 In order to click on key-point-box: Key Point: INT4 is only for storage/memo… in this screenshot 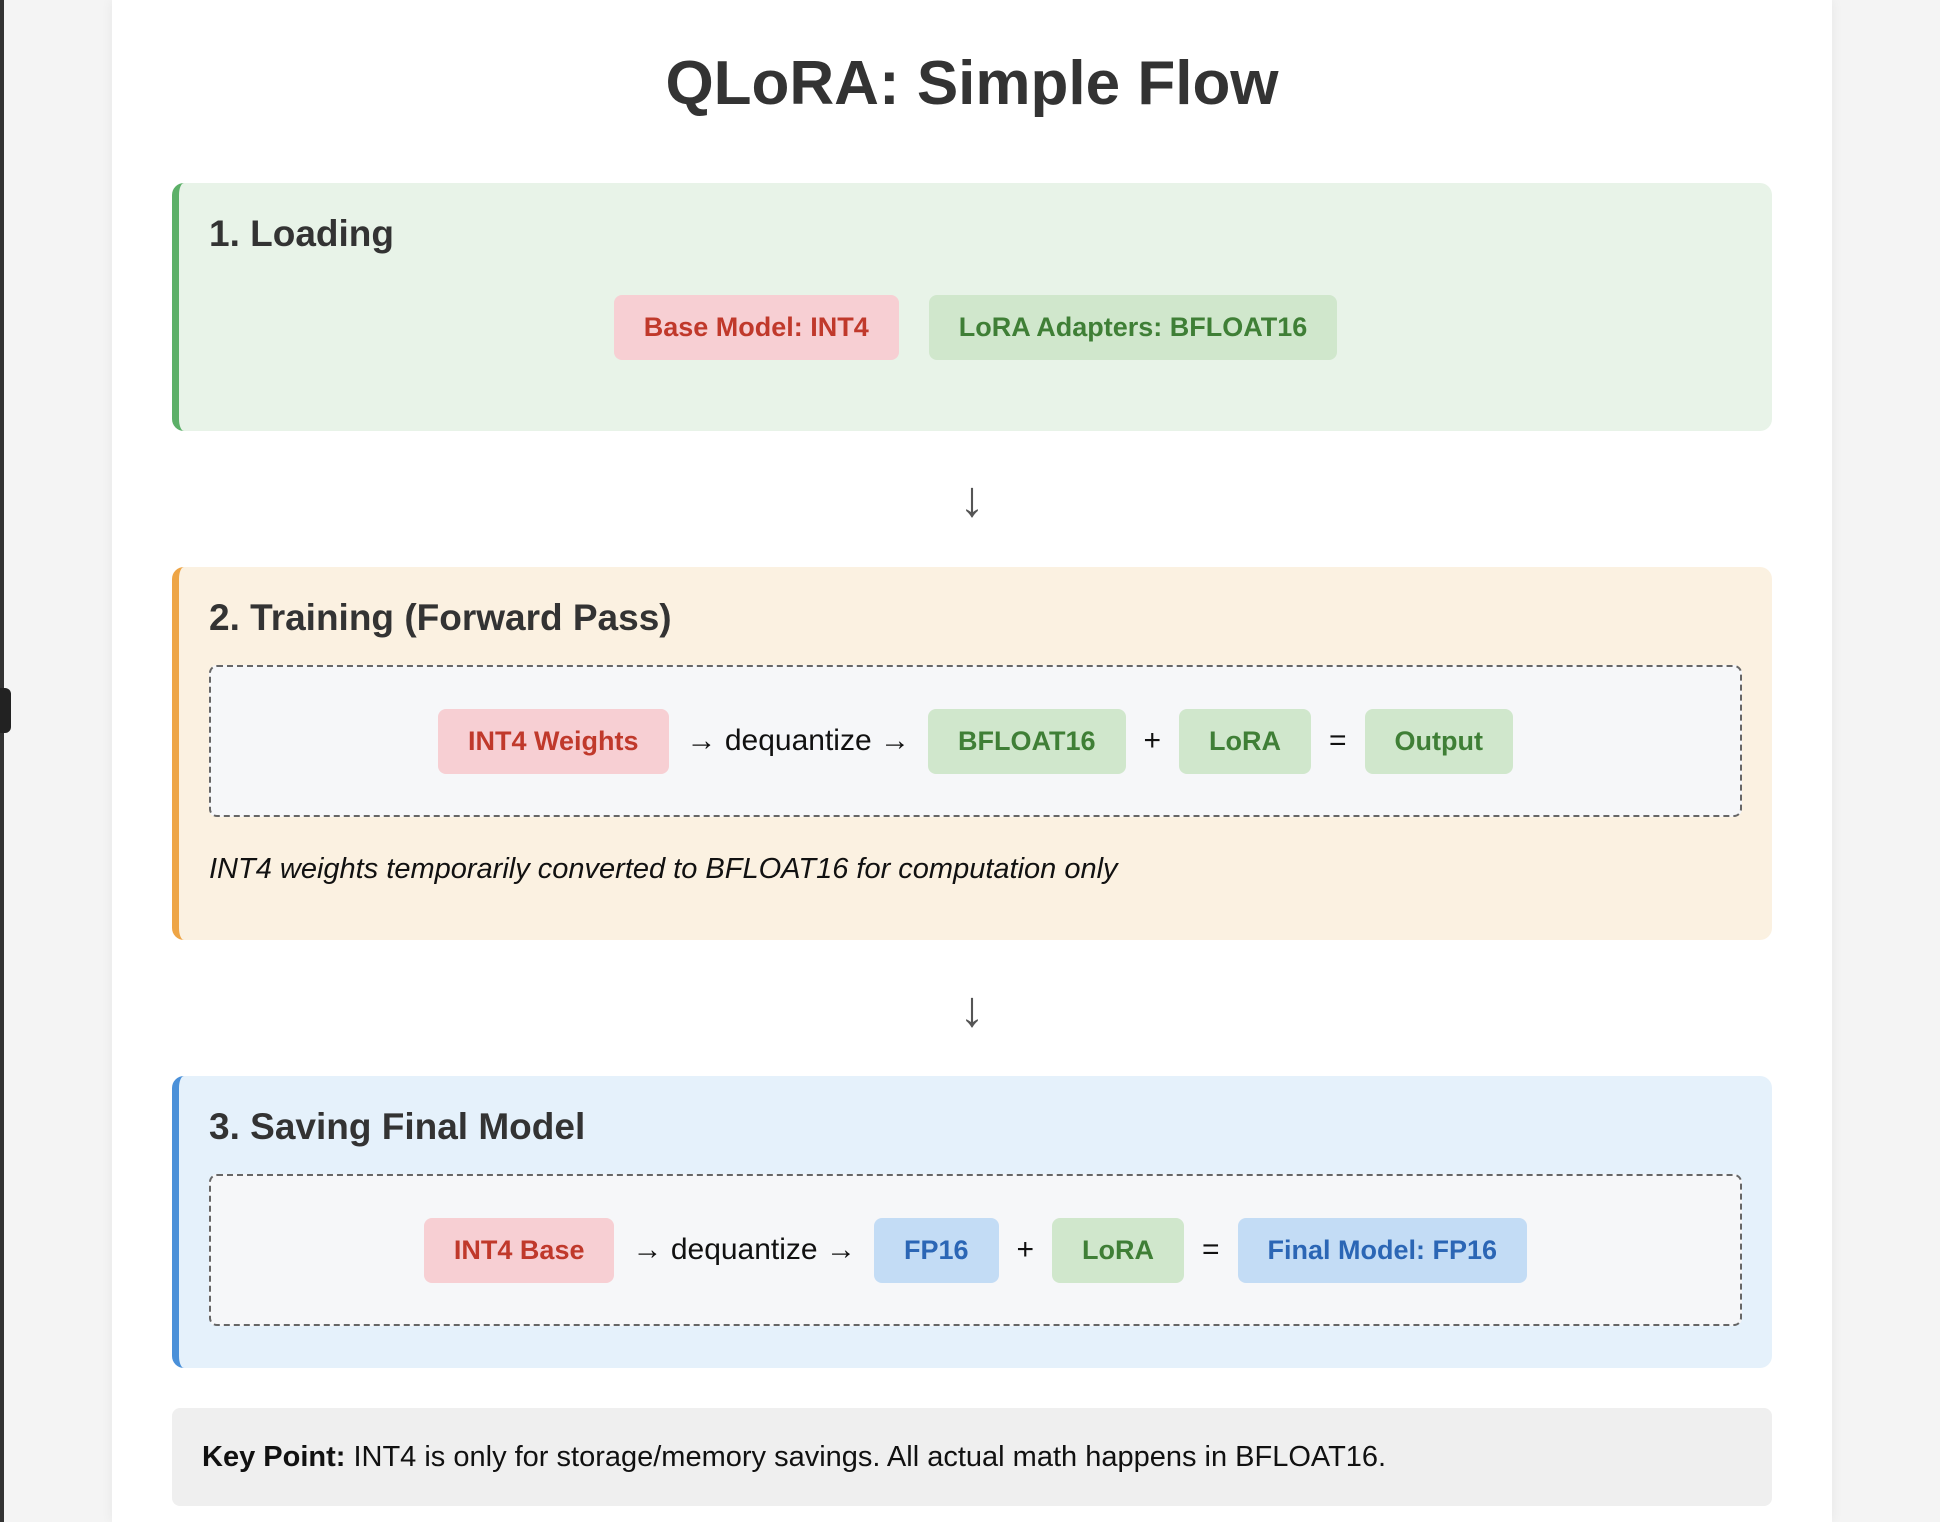, I will do `click(972, 1457)`.